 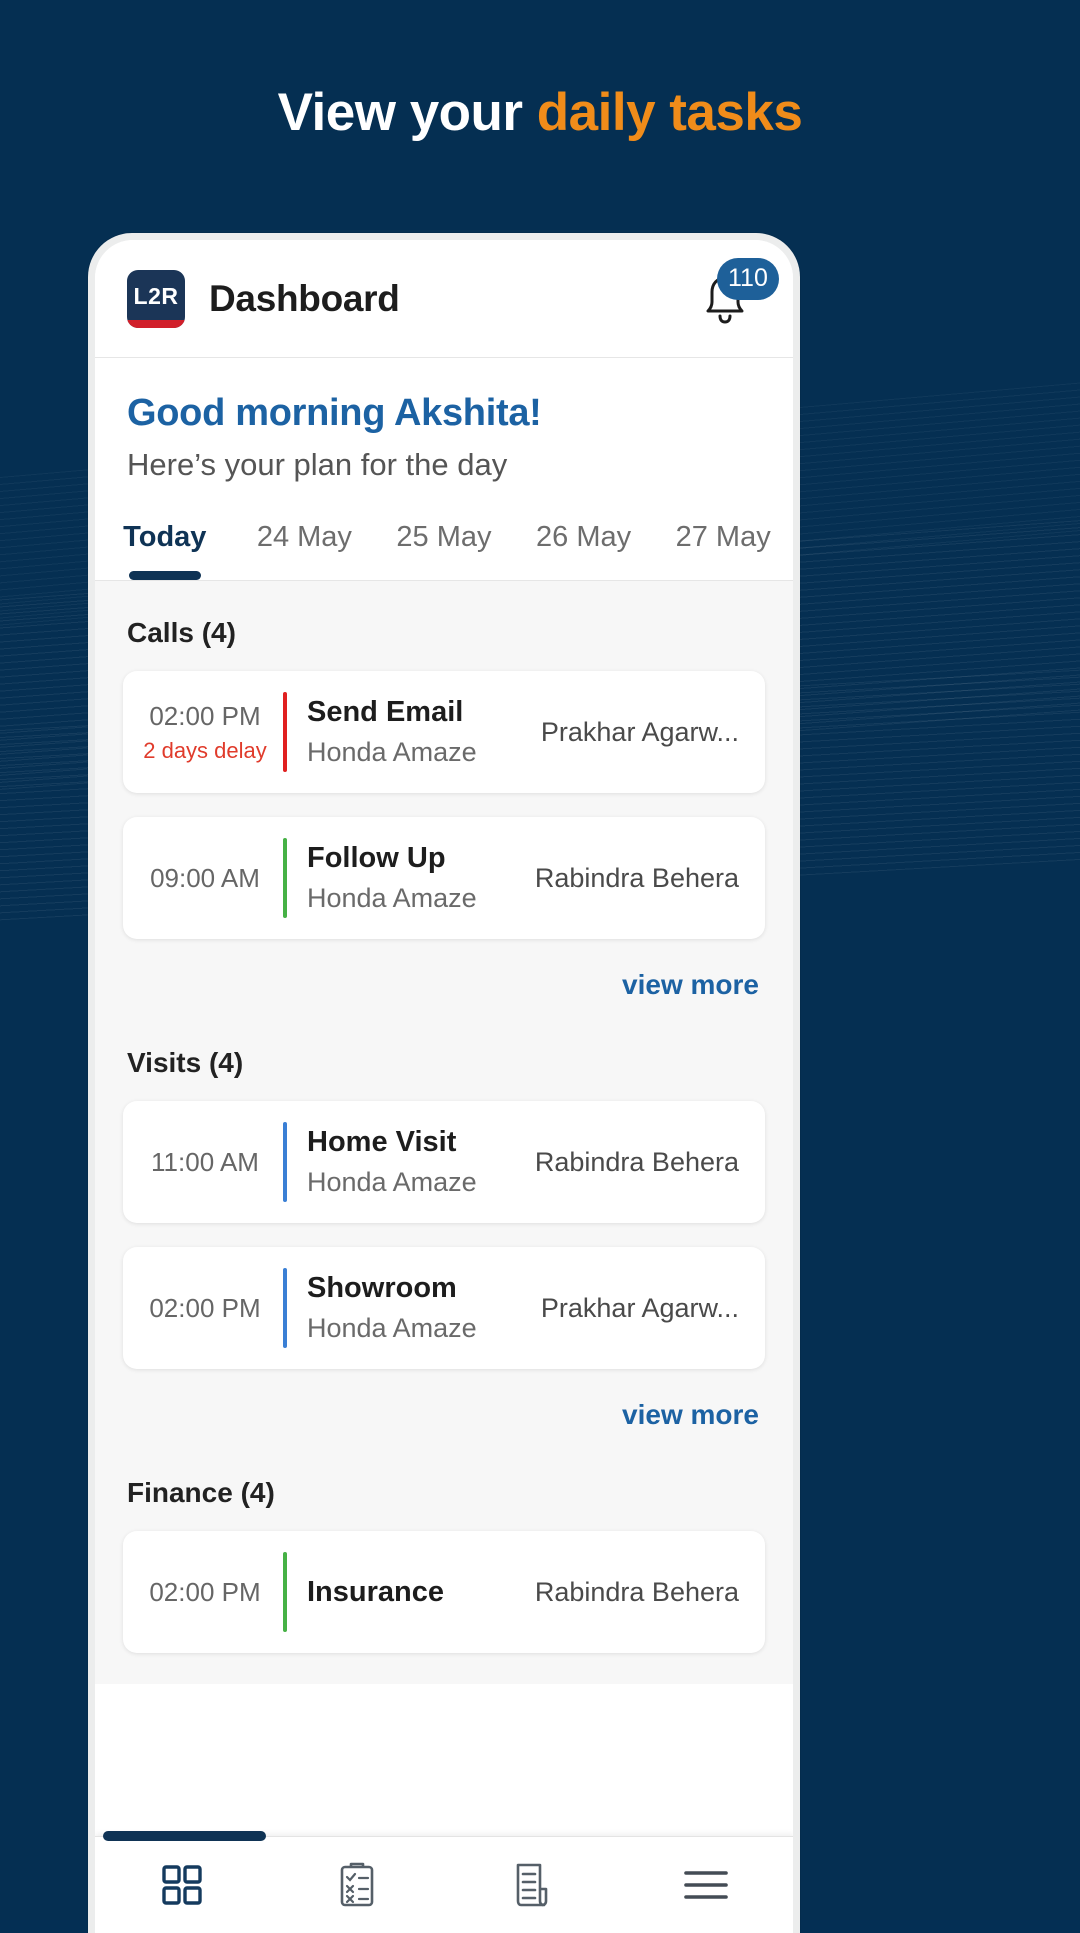 I want to click on task-time: 11:00 AM, so click(x=205, y=1161).